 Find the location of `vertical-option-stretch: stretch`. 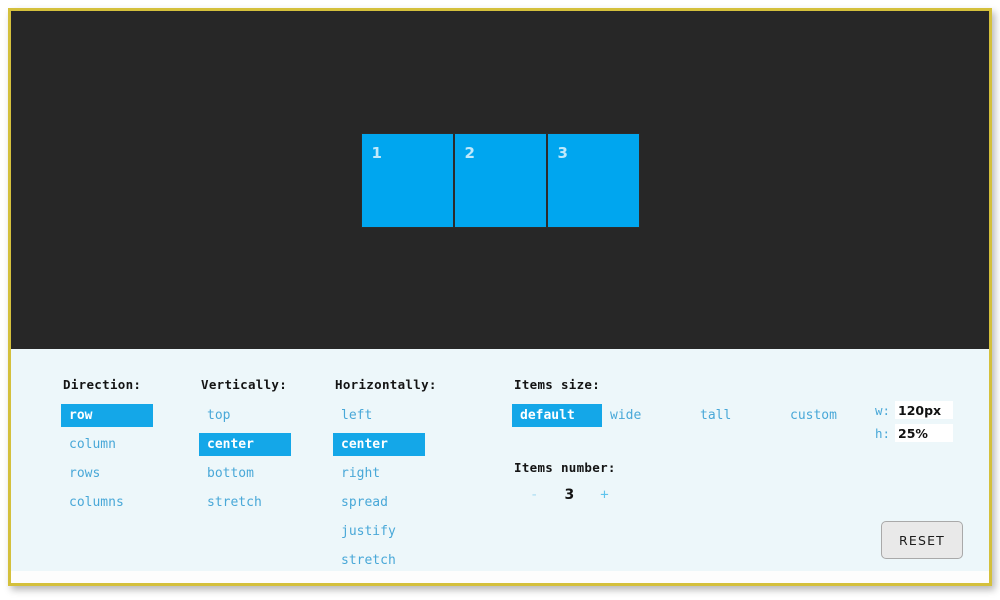

vertical-option-stretch: stretch is located at coordinates (245, 502).